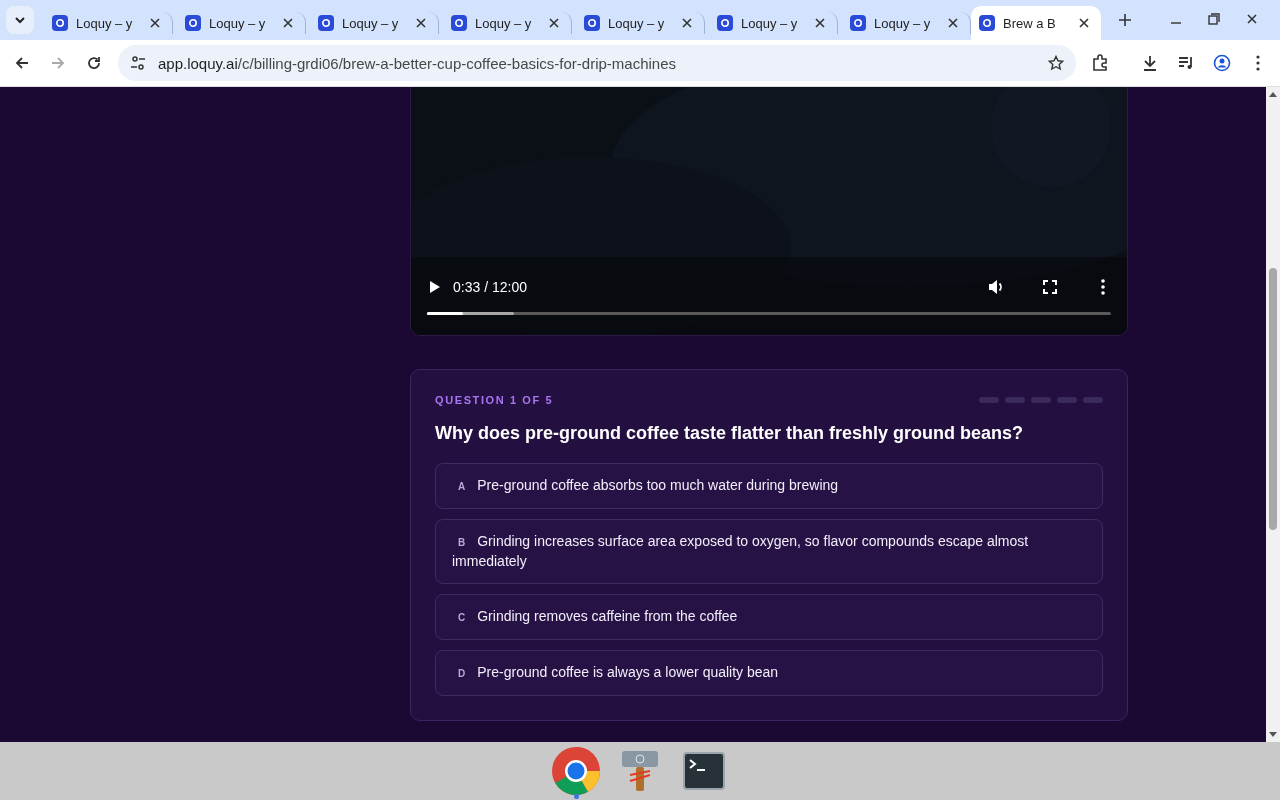  What do you see at coordinates (769, 486) in the screenshot?
I see `answer-option: A Pre-ground coffee absorbs too much water during brewing` at bounding box center [769, 486].